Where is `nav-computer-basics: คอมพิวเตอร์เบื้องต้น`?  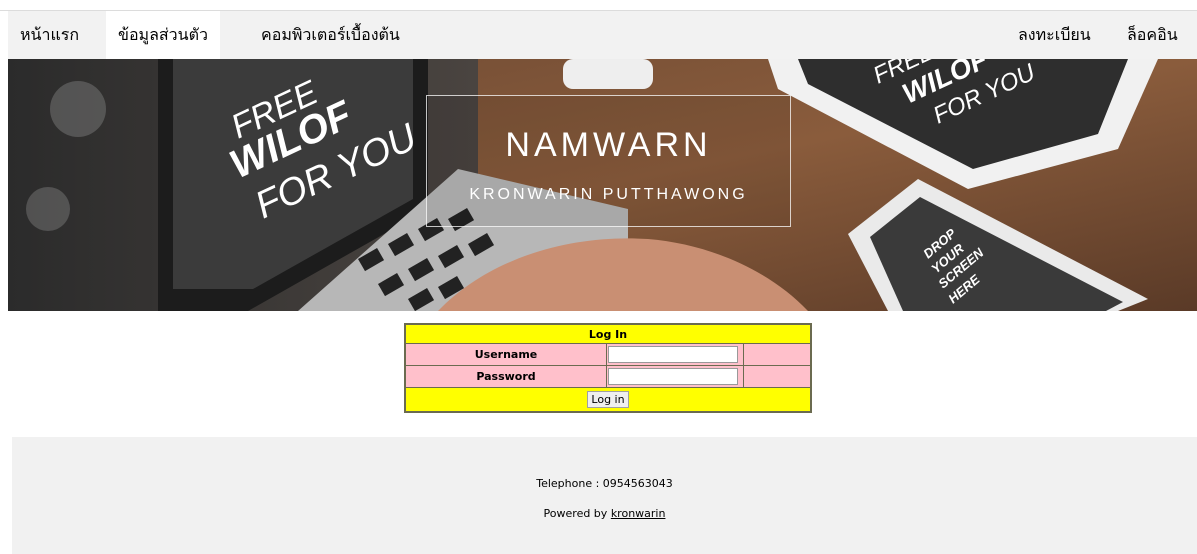
nav-computer-basics: คอมพิวเตอร์เบื้องต้น is located at coordinates (330, 35).